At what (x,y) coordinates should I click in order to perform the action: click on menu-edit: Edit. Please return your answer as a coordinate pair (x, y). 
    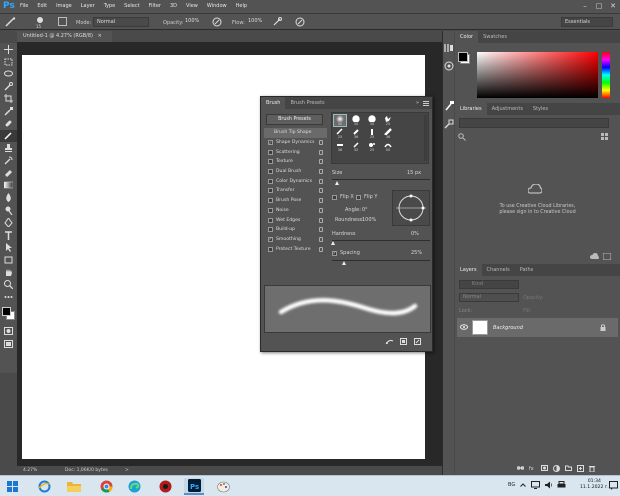
    Looking at the image, I should click on (42, 6).